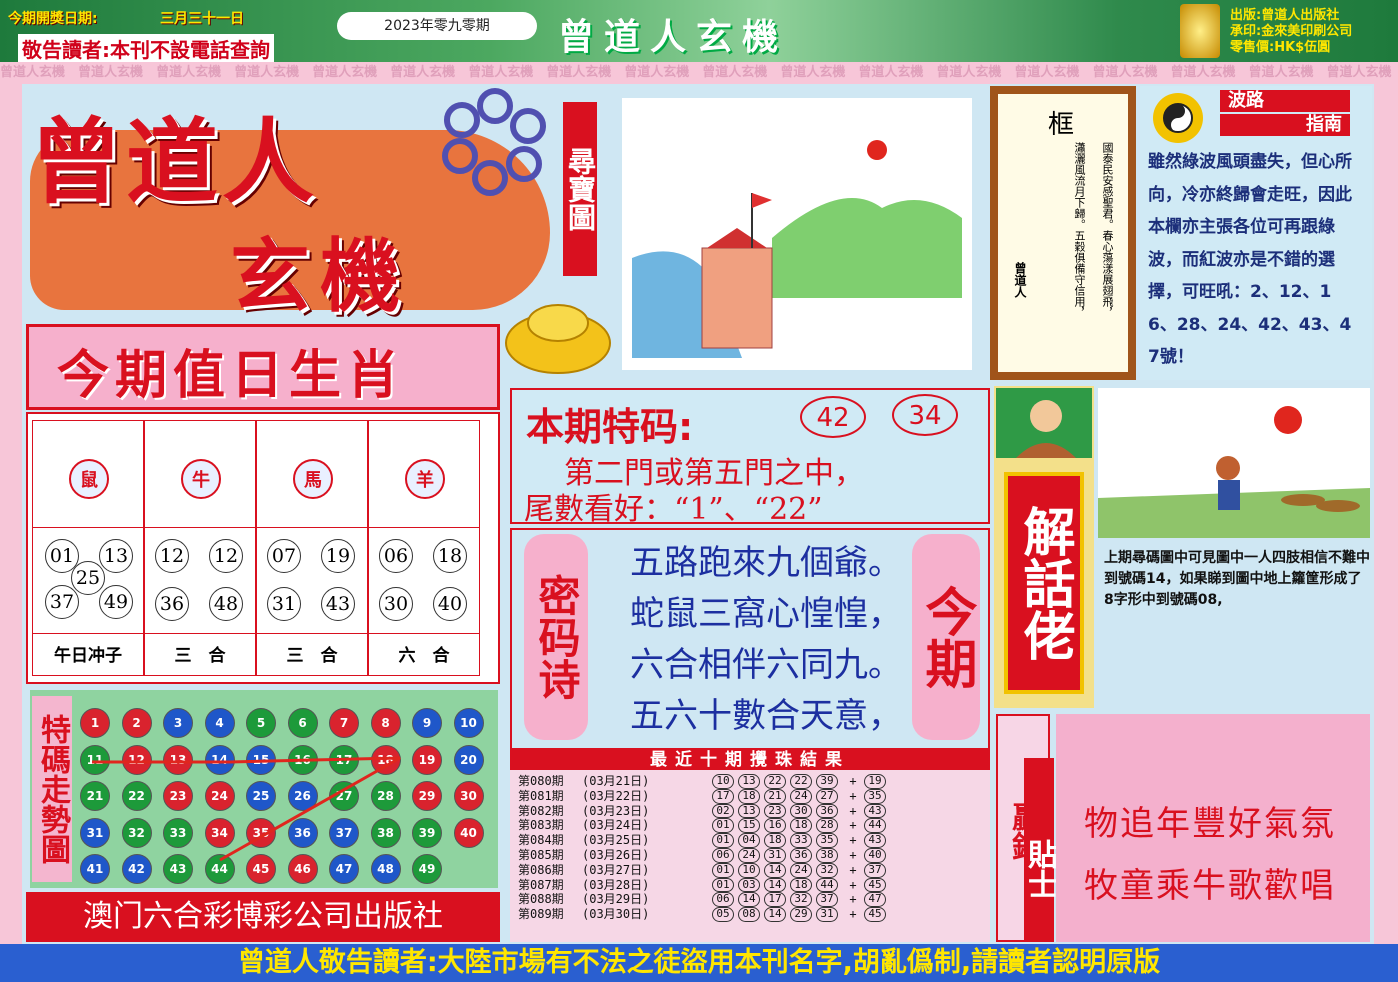  I want to click on result-period: 第086期, so click(541, 869).